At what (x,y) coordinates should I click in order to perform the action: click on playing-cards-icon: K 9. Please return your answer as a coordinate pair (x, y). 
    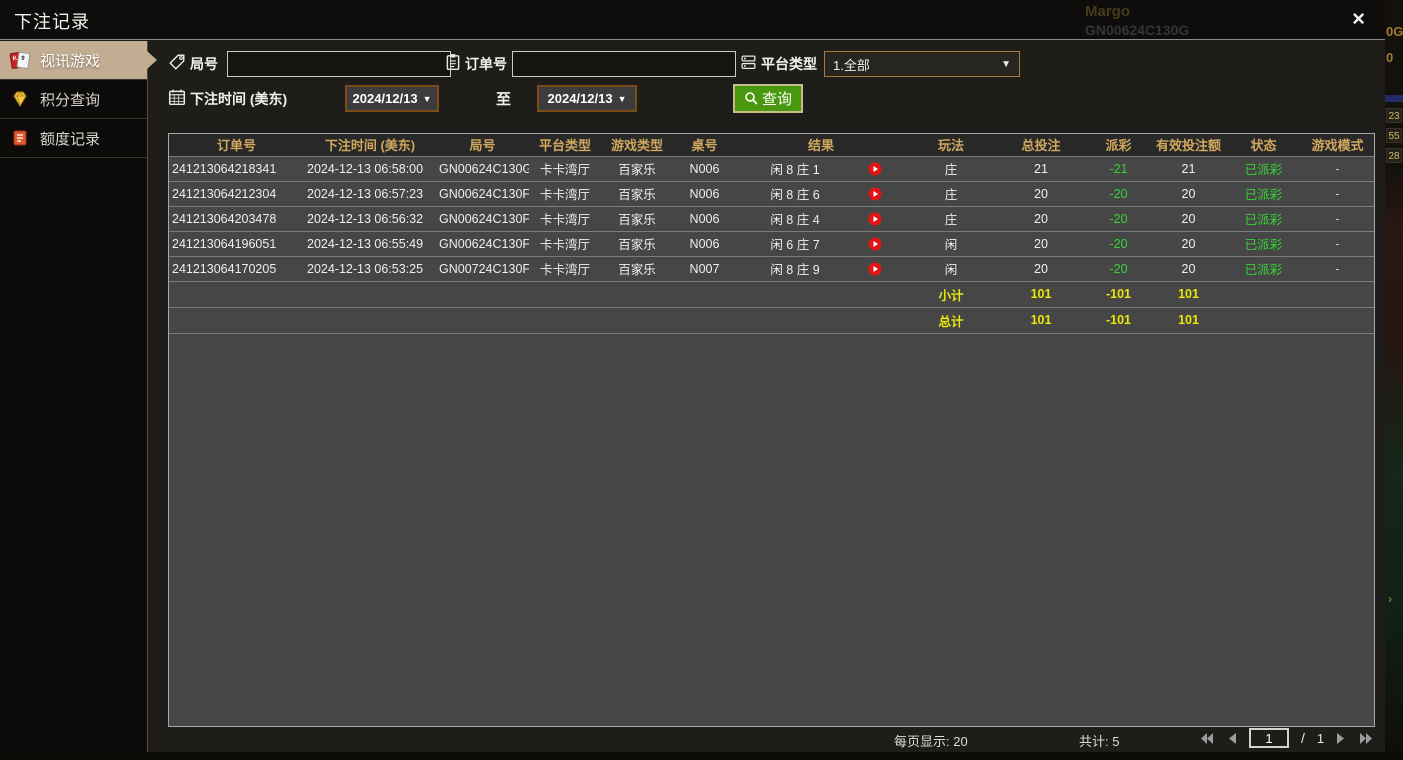
    Looking at the image, I should click on (20, 60).